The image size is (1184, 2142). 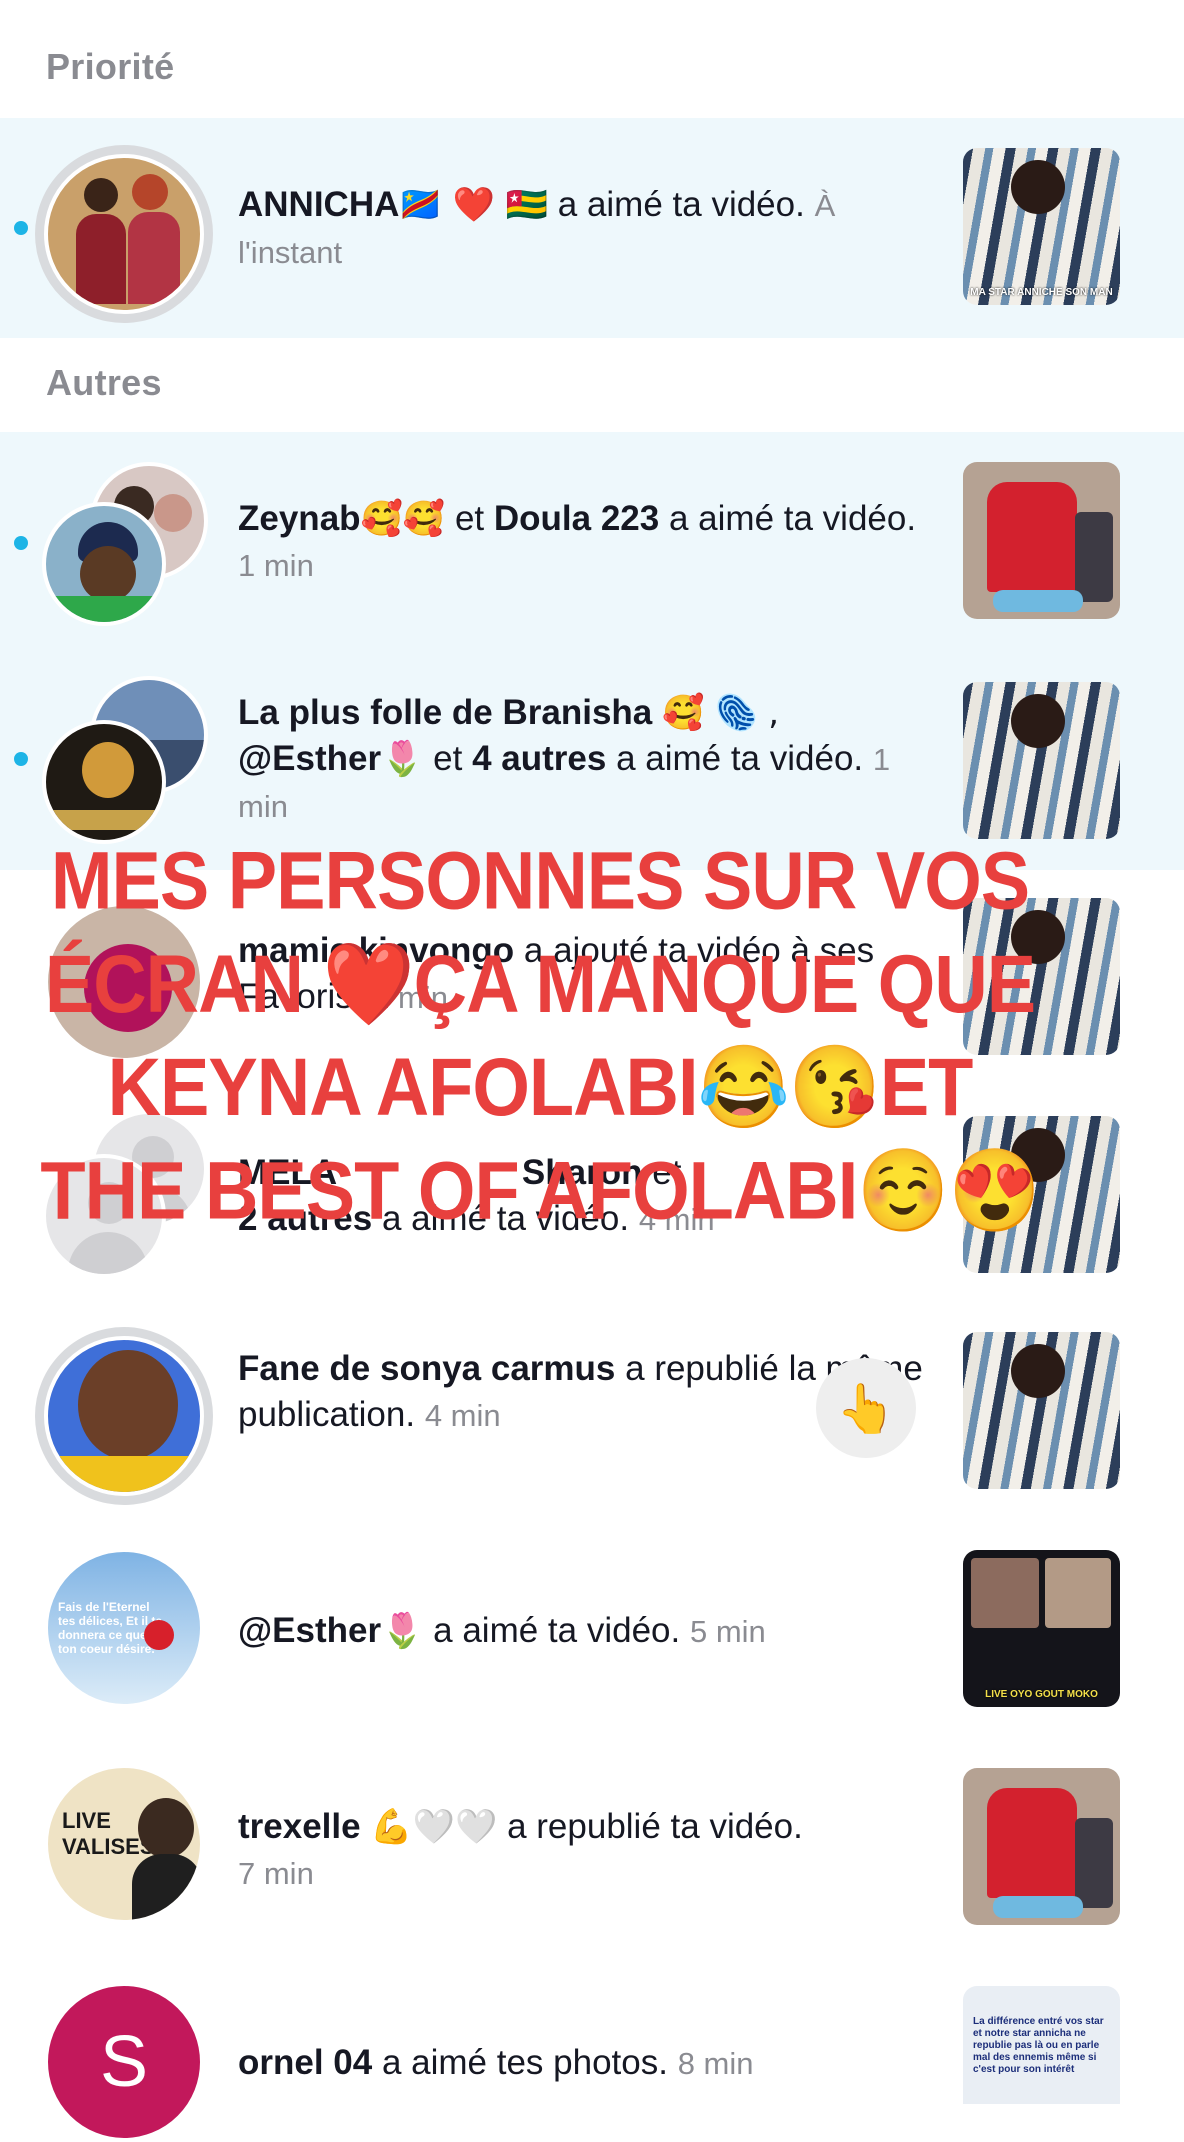 I want to click on timestamp: 4 min, so click(x=462, y=1415).